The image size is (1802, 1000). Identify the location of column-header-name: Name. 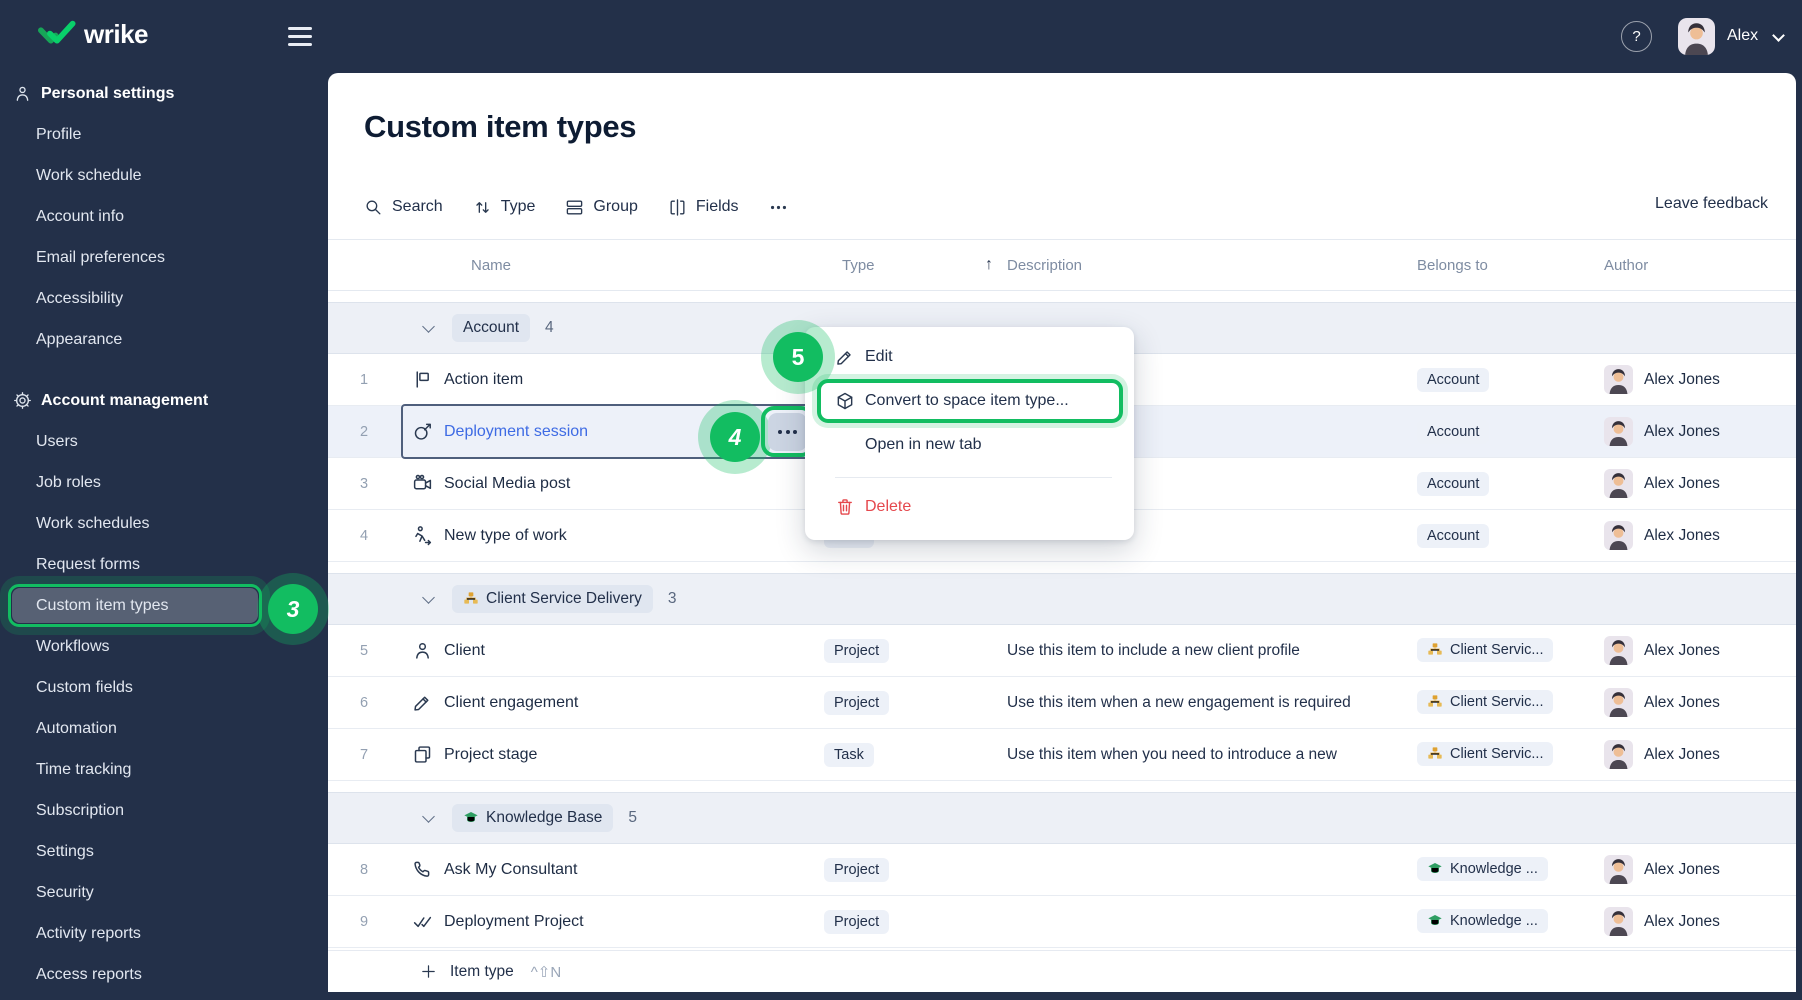
(618, 265).